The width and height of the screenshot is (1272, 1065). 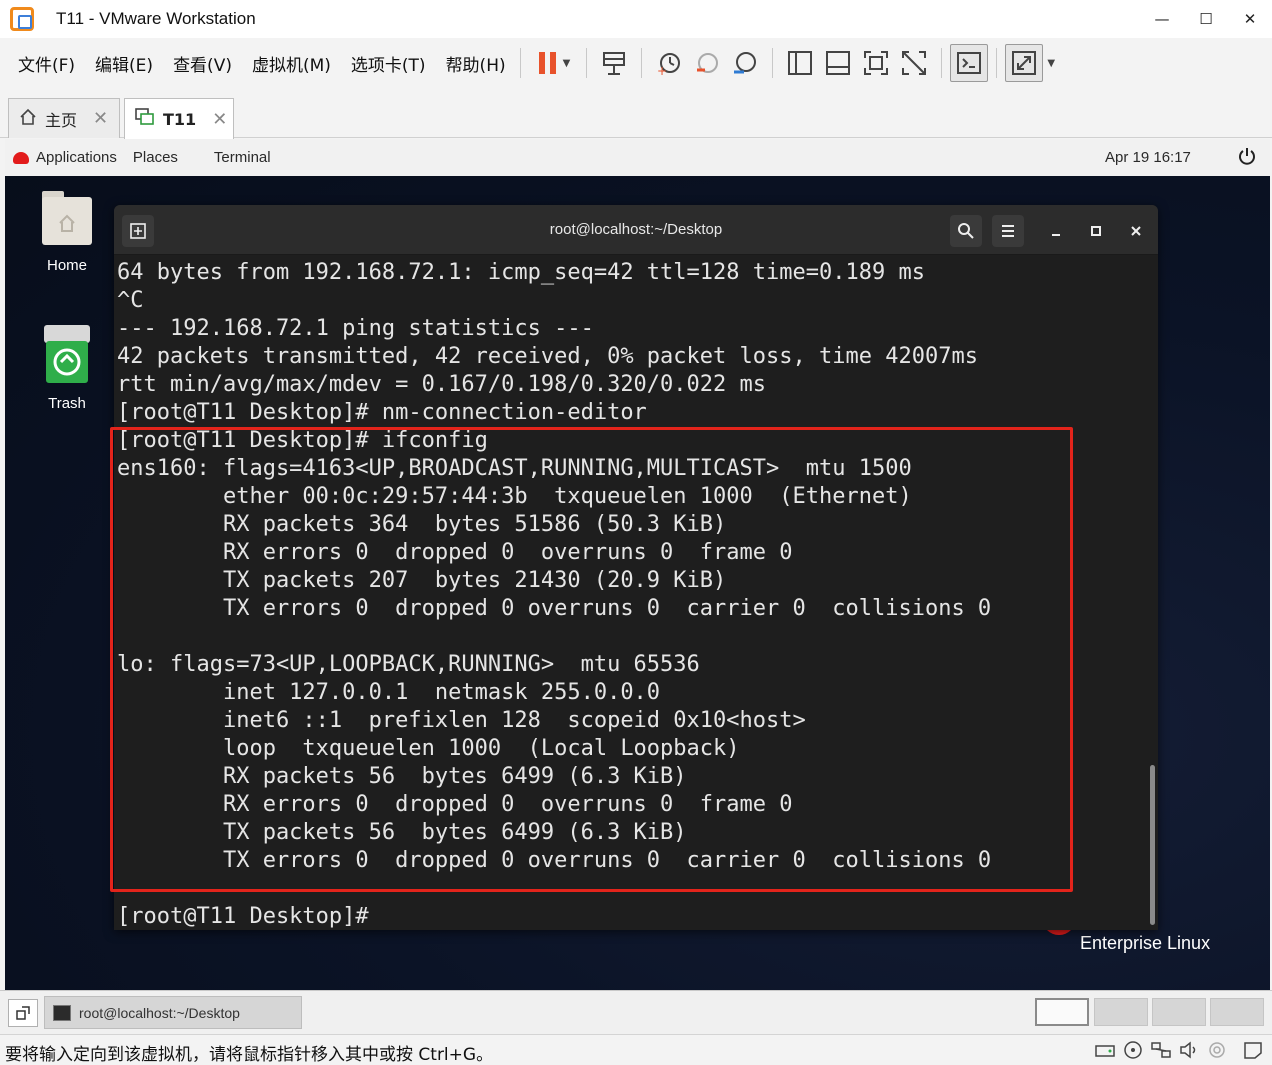 What do you see at coordinates (1136, 231) in the screenshot?
I see `close-icon` at bounding box center [1136, 231].